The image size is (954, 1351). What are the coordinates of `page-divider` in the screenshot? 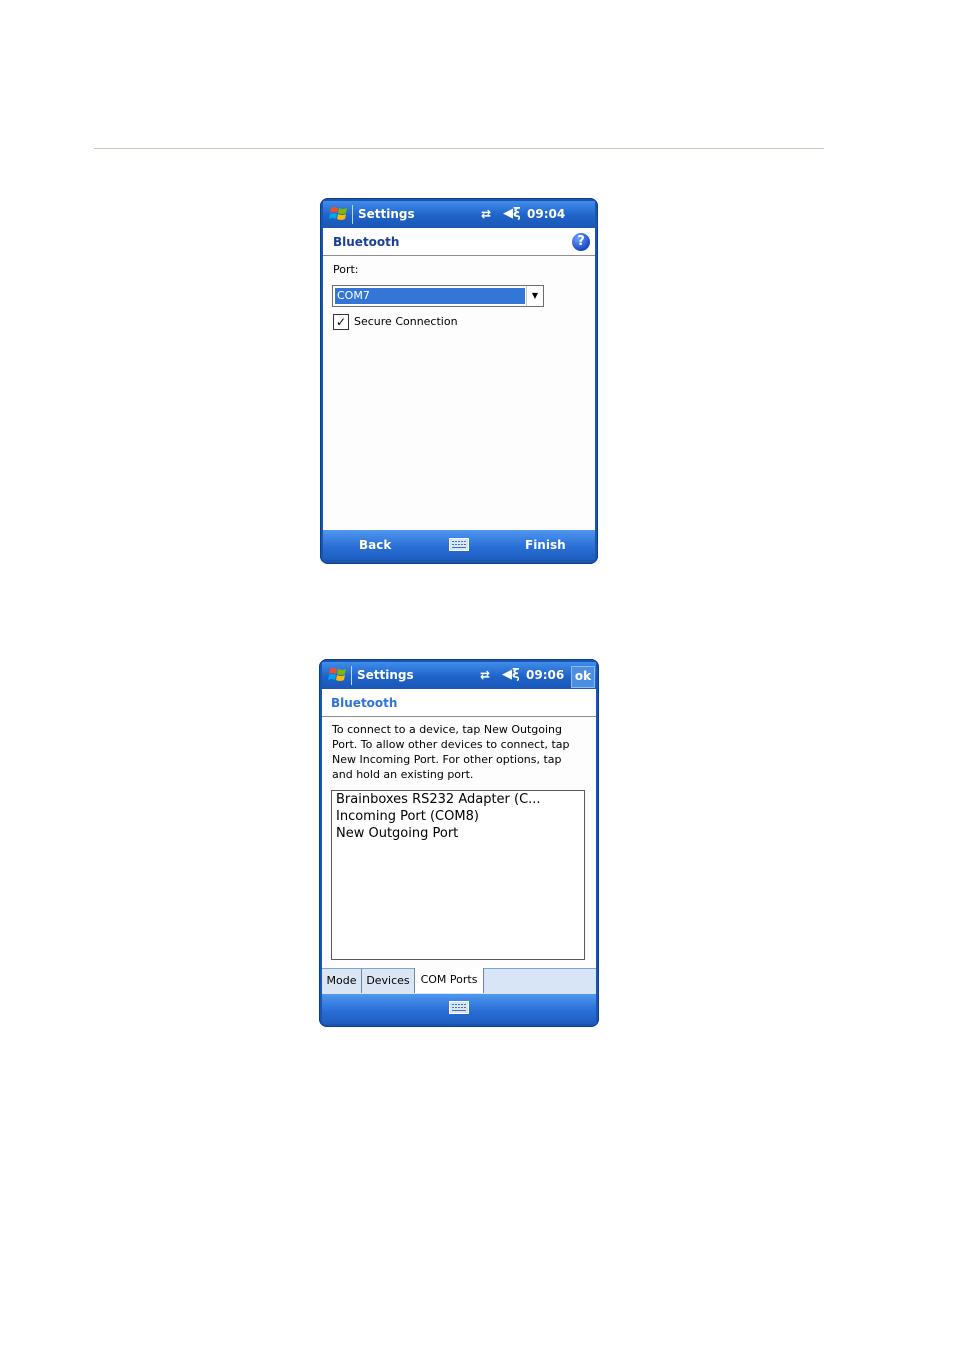 It's located at (459, 148).